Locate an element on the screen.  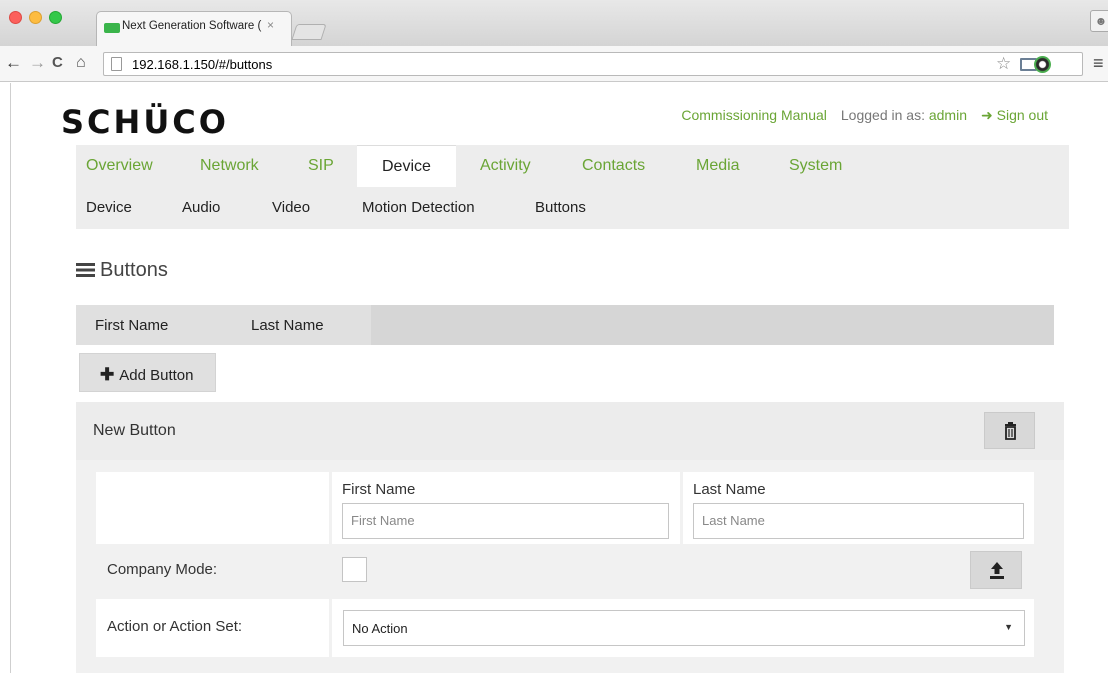
last-name-cell: Last Name Last Name is located at coordinates (858, 508).